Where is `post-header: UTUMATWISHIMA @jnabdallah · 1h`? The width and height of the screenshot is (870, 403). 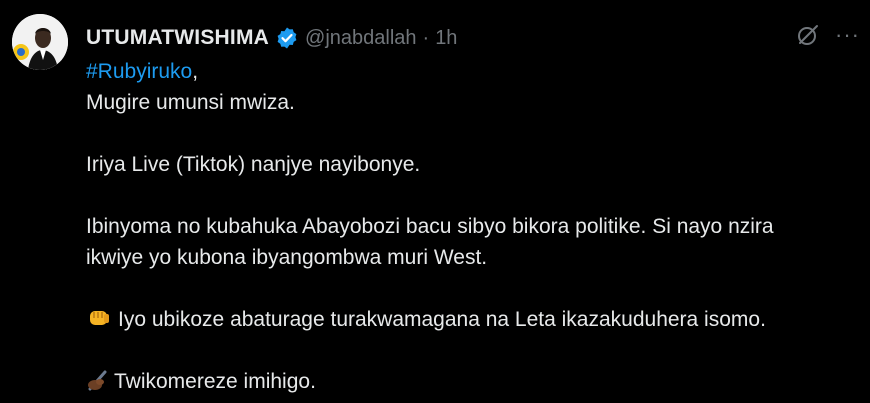 post-header: UTUMATWISHIMA @jnabdallah · 1h is located at coordinates (271, 38).